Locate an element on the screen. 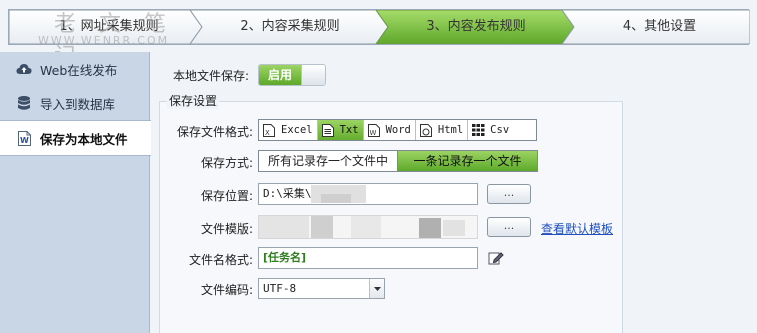  csv-grid-icon is located at coordinates (478, 130).